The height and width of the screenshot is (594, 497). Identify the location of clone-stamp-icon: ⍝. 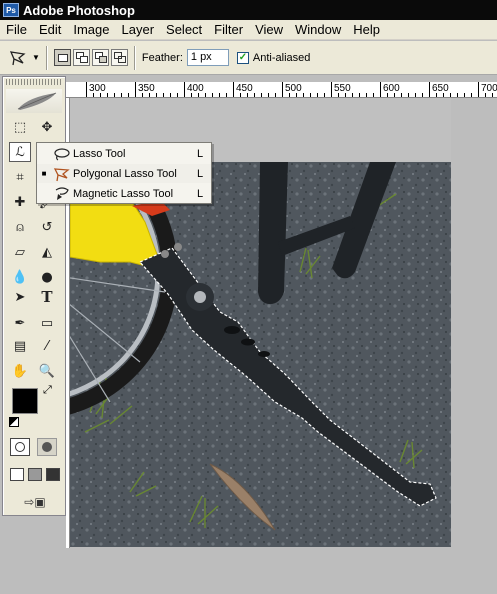
(20, 227).